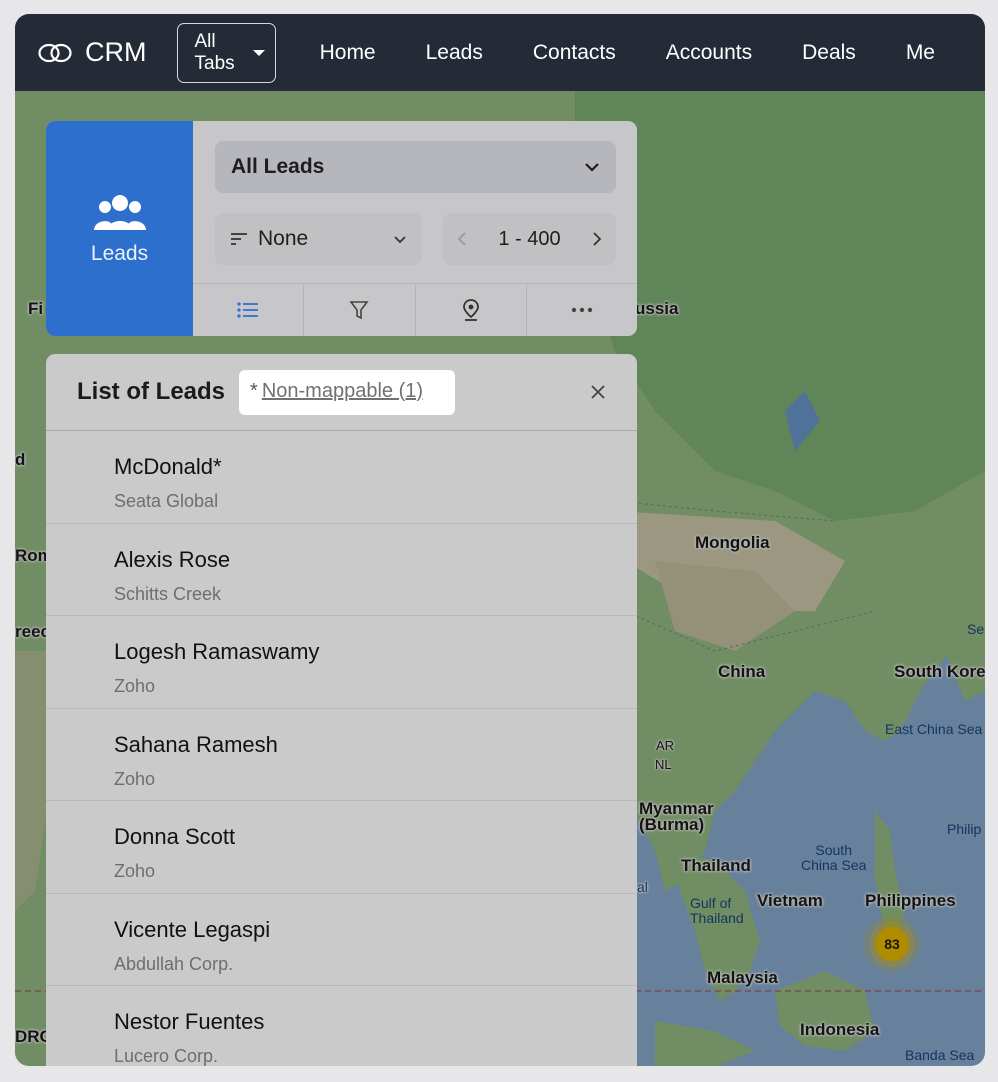  What do you see at coordinates (318, 239) in the screenshot?
I see `sort-selector: None` at bounding box center [318, 239].